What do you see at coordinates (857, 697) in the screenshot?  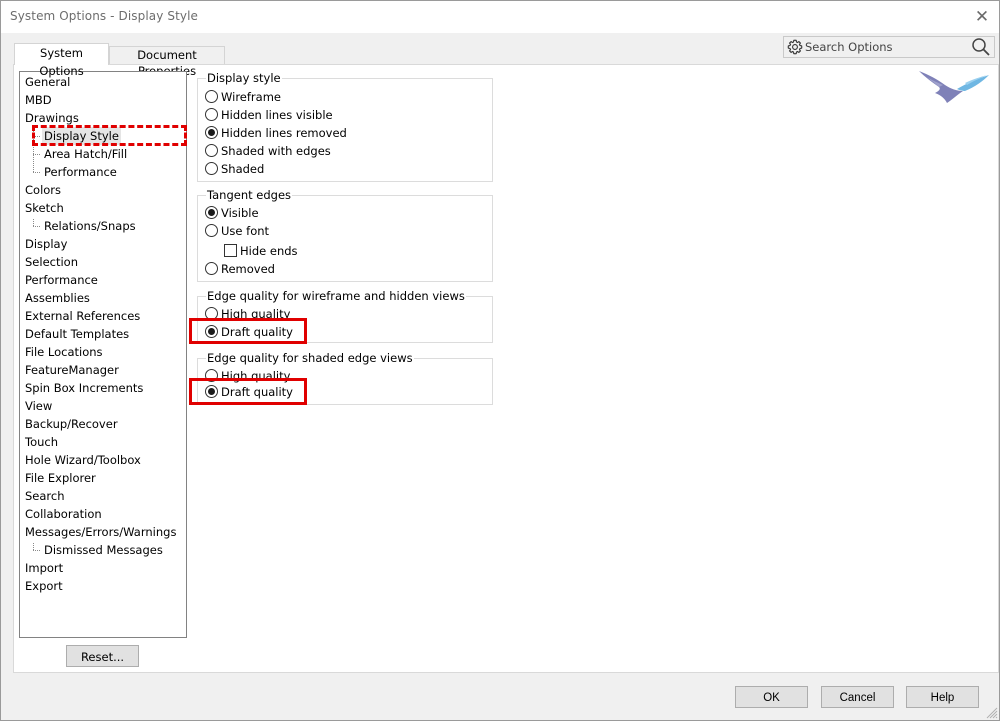 I see `cancel-button: Cancel` at bounding box center [857, 697].